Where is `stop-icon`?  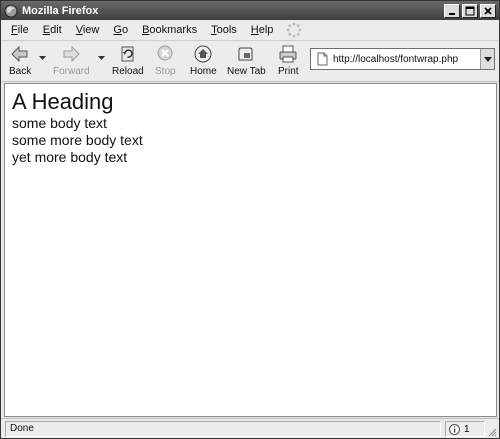
stop-icon is located at coordinates (165, 53).